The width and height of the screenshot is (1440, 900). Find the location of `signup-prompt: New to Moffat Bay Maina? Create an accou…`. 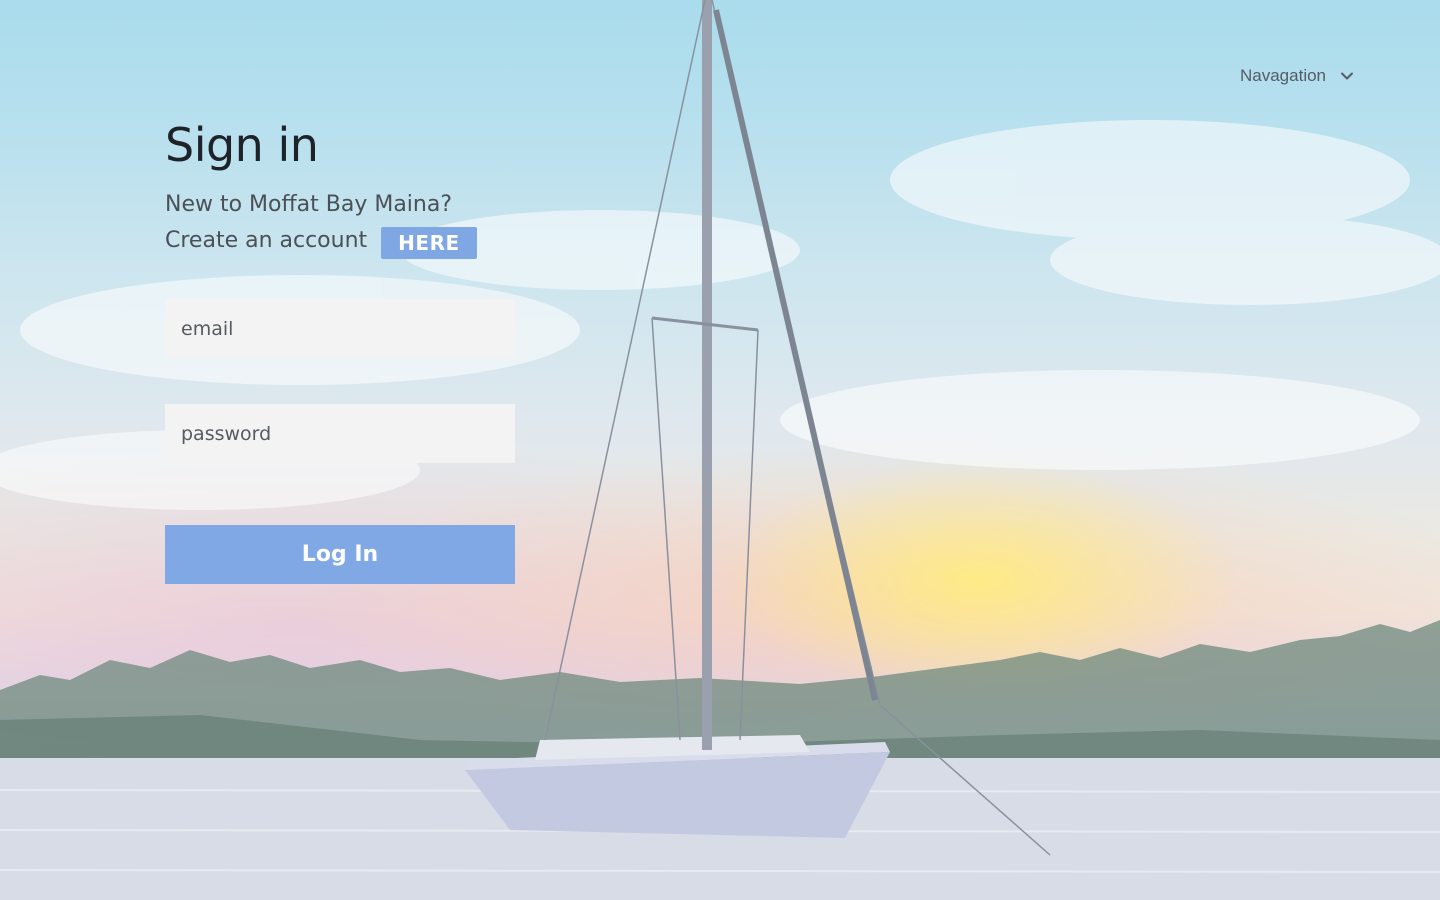

signup-prompt: New to Moffat Bay Maina? Create an accou… is located at coordinates (340, 223).